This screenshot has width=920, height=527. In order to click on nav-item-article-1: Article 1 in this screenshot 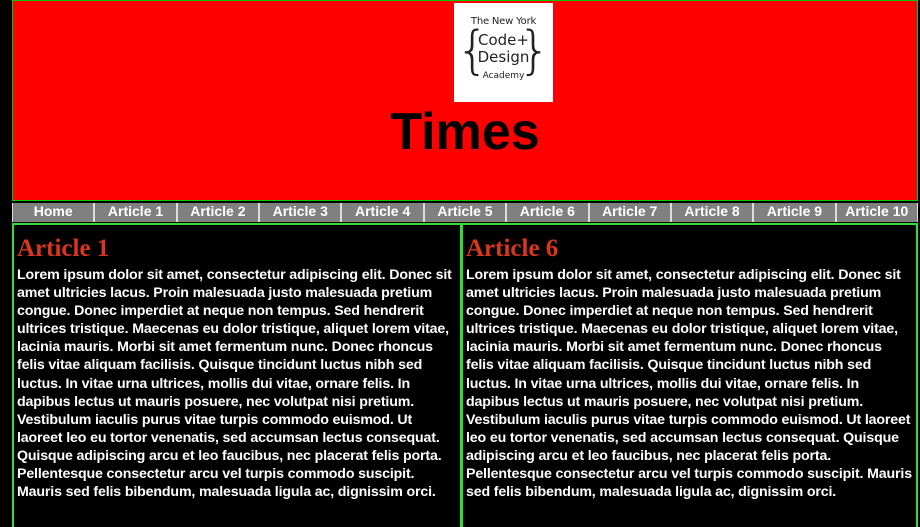, I will do `click(135, 212)`.